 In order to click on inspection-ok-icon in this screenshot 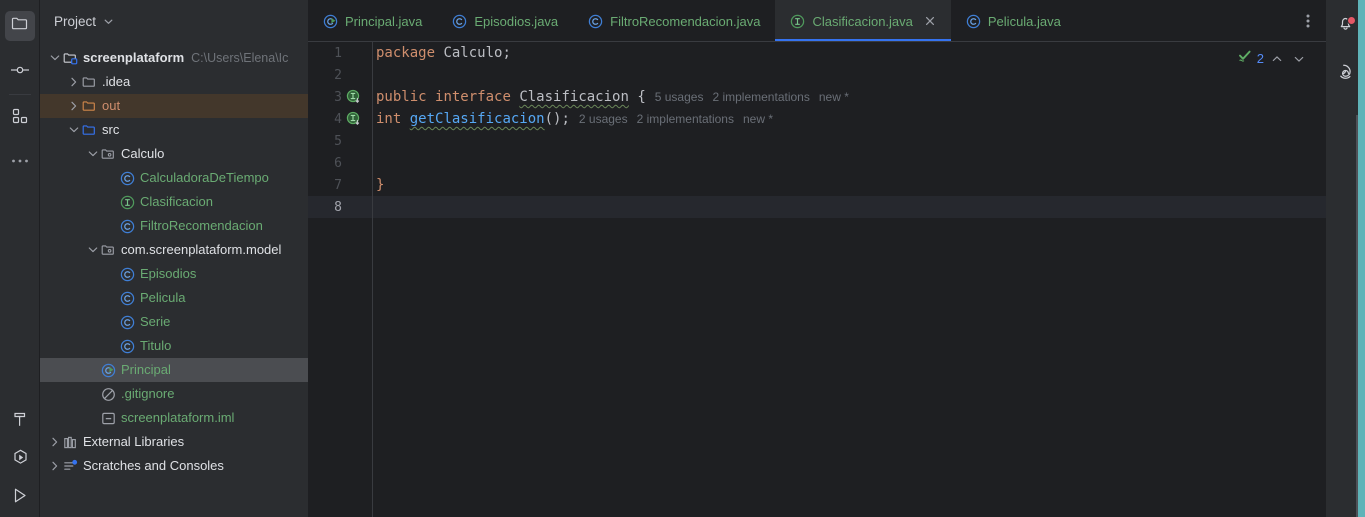, I will do `click(1245, 58)`.